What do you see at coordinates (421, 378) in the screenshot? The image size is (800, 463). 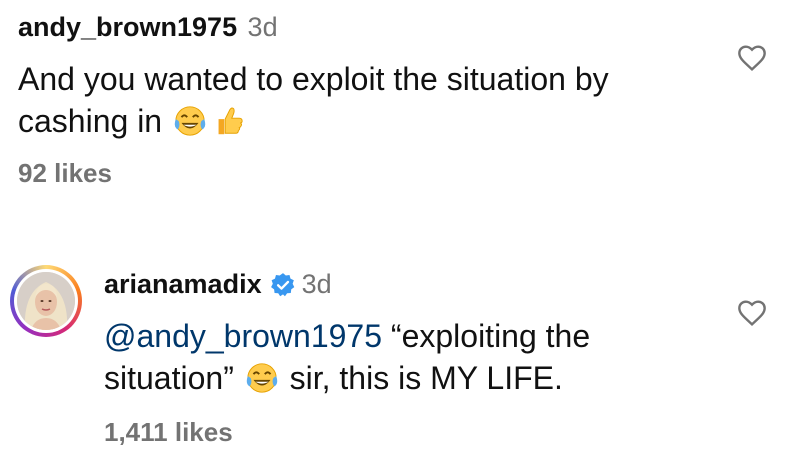 I see `comment-text-part2: sir, this is MY LIFE.` at bounding box center [421, 378].